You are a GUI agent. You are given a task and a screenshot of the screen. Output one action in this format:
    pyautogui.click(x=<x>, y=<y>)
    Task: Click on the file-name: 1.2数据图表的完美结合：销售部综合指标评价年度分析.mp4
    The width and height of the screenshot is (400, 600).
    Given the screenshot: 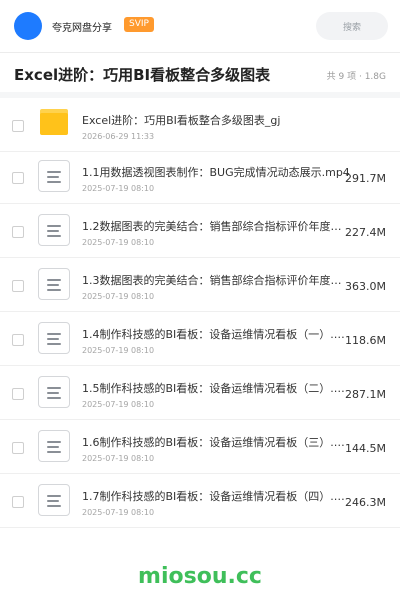 What is the action you would take?
    pyautogui.click(x=217, y=226)
    